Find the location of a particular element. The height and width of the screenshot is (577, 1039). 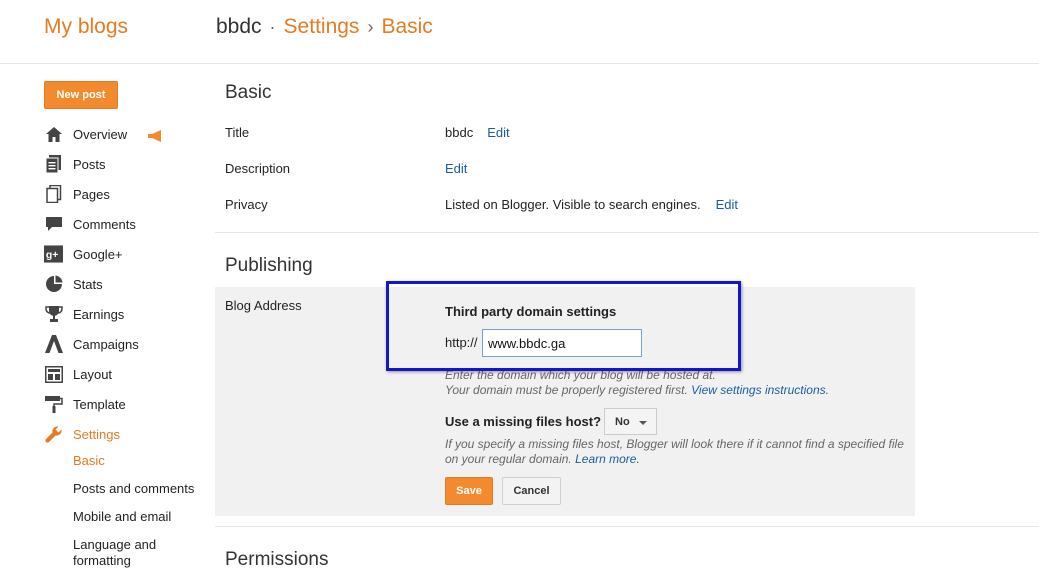

breadcrumb: bbdc · Settings › Basic is located at coordinates (324, 27).